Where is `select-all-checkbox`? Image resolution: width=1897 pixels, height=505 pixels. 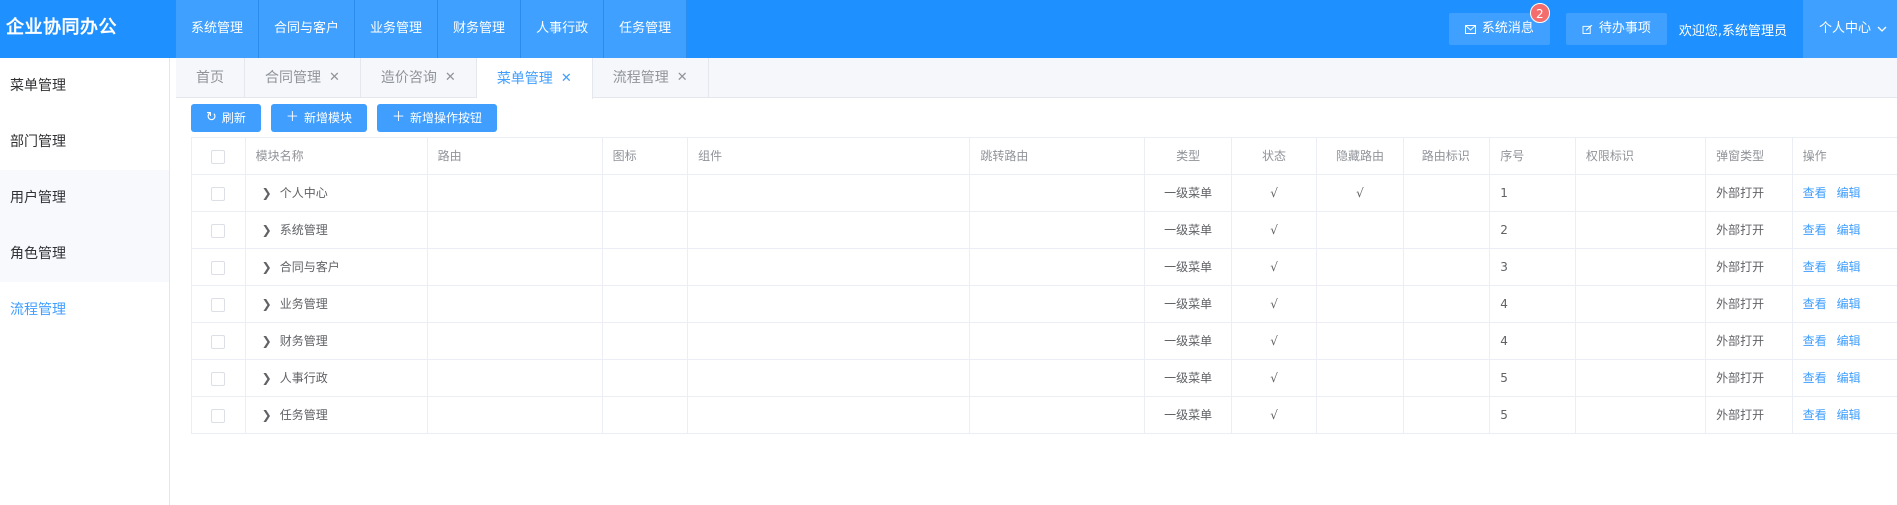 select-all-checkbox is located at coordinates (218, 156).